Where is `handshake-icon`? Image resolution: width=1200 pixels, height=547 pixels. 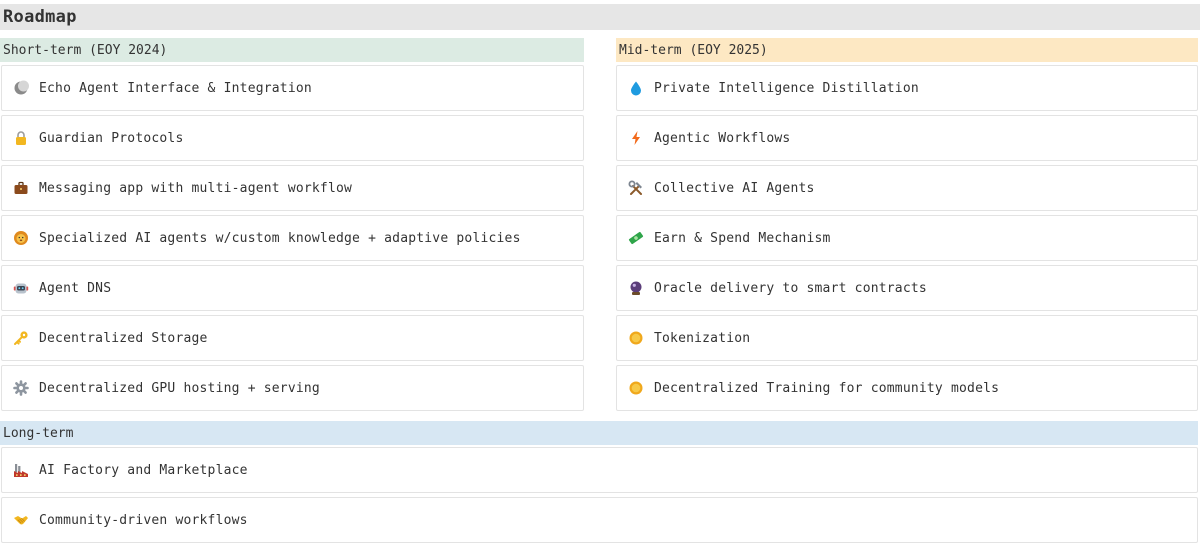
handshake-icon is located at coordinates (21, 520).